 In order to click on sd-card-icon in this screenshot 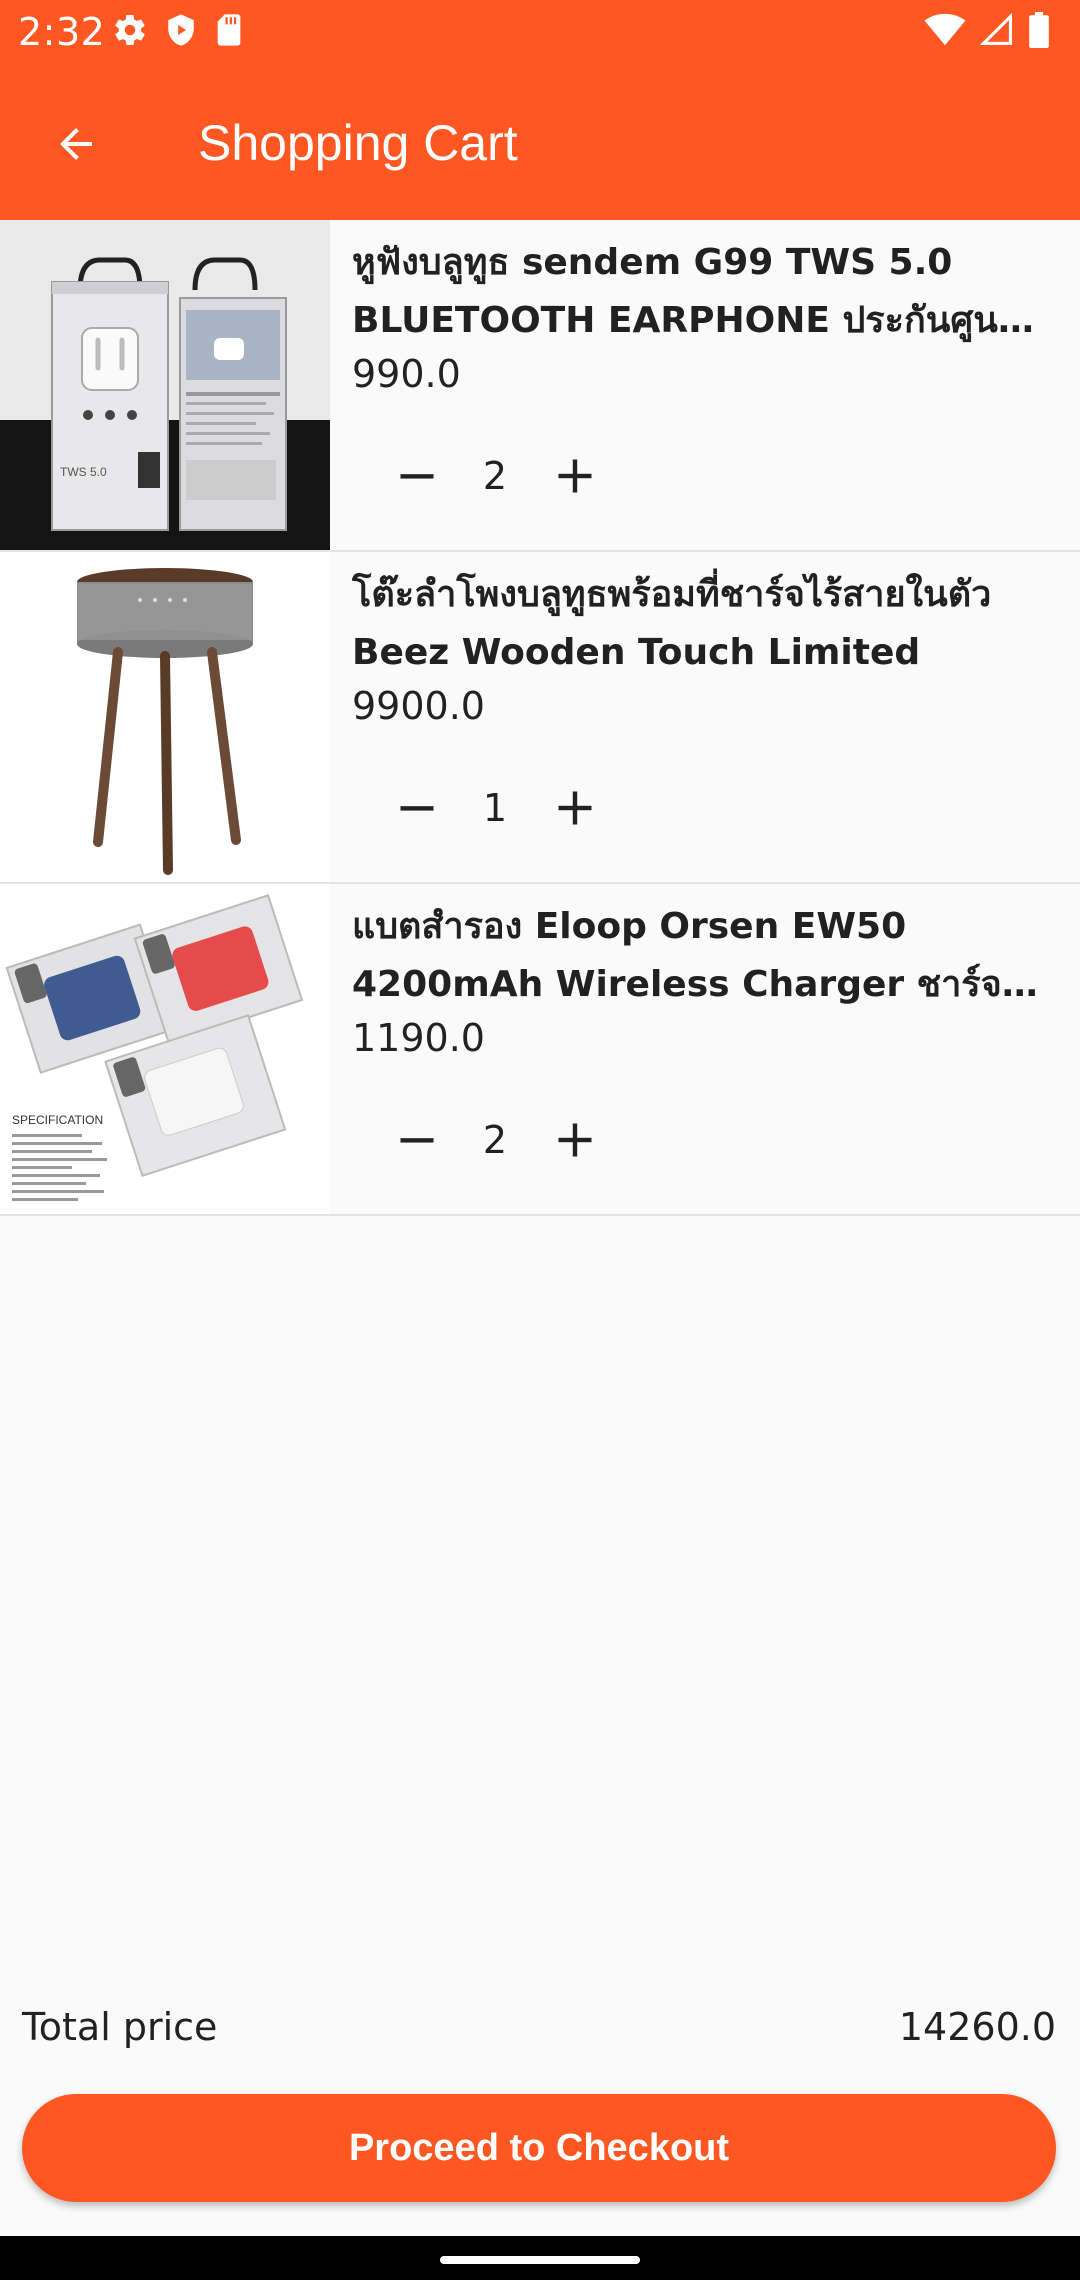, I will do `click(229, 30)`.